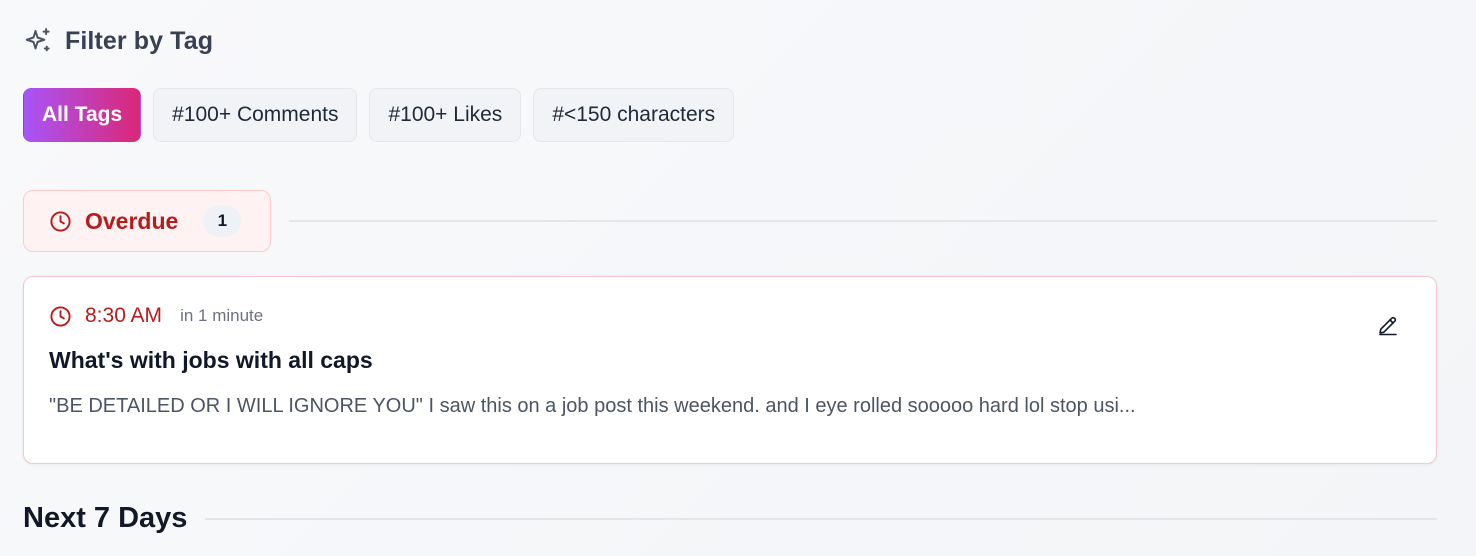 The width and height of the screenshot is (1476, 556). I want to click on tag-100-likes: #100+ Likes, so click(445, 115).